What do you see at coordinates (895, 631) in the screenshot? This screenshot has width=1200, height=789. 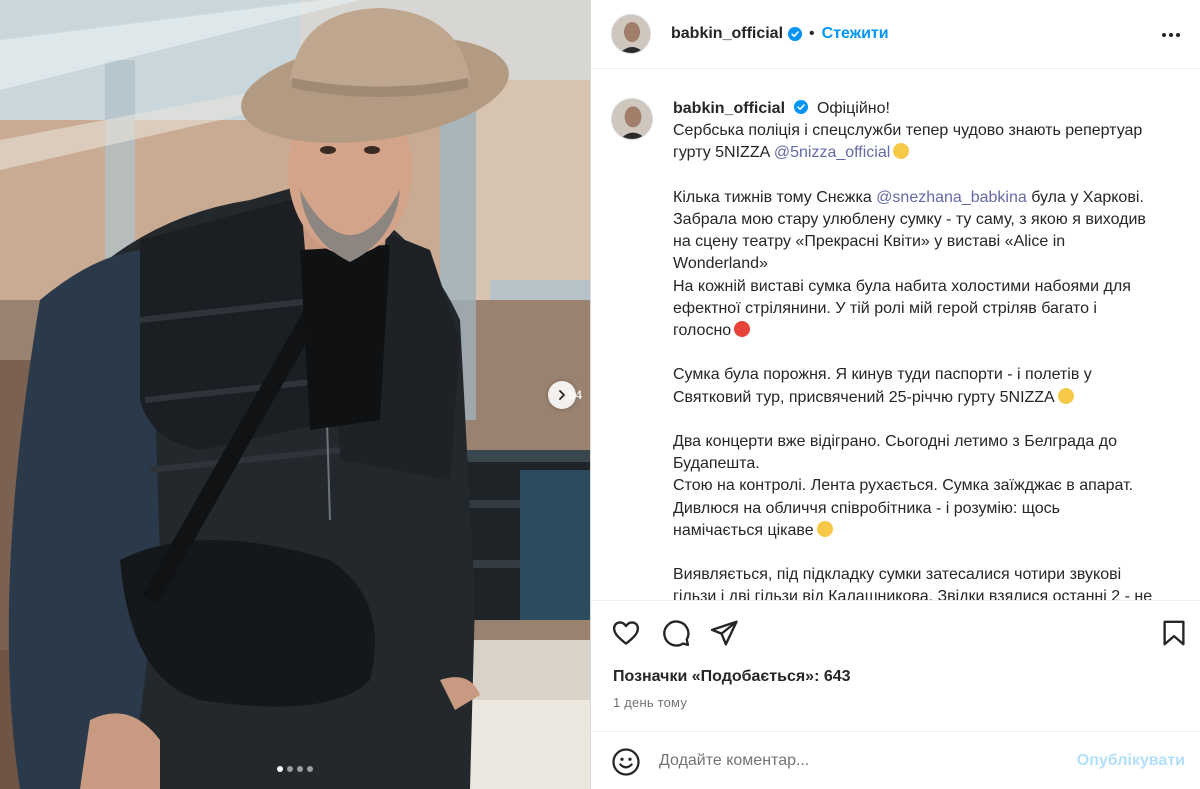 I see `action-bar` at bounding box center [895, 631].